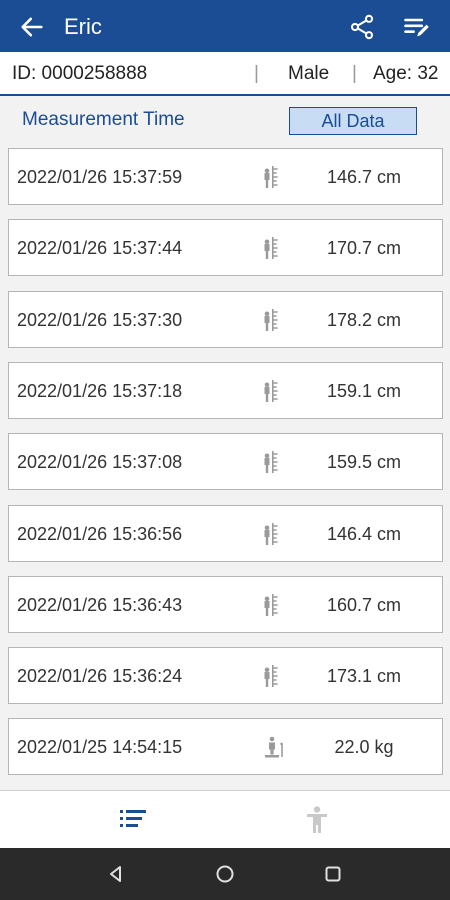  Describe the element at coordinates (100, 320) in the screenshot. I see `record-time: 2022/01/26 15:37:30` at that location.